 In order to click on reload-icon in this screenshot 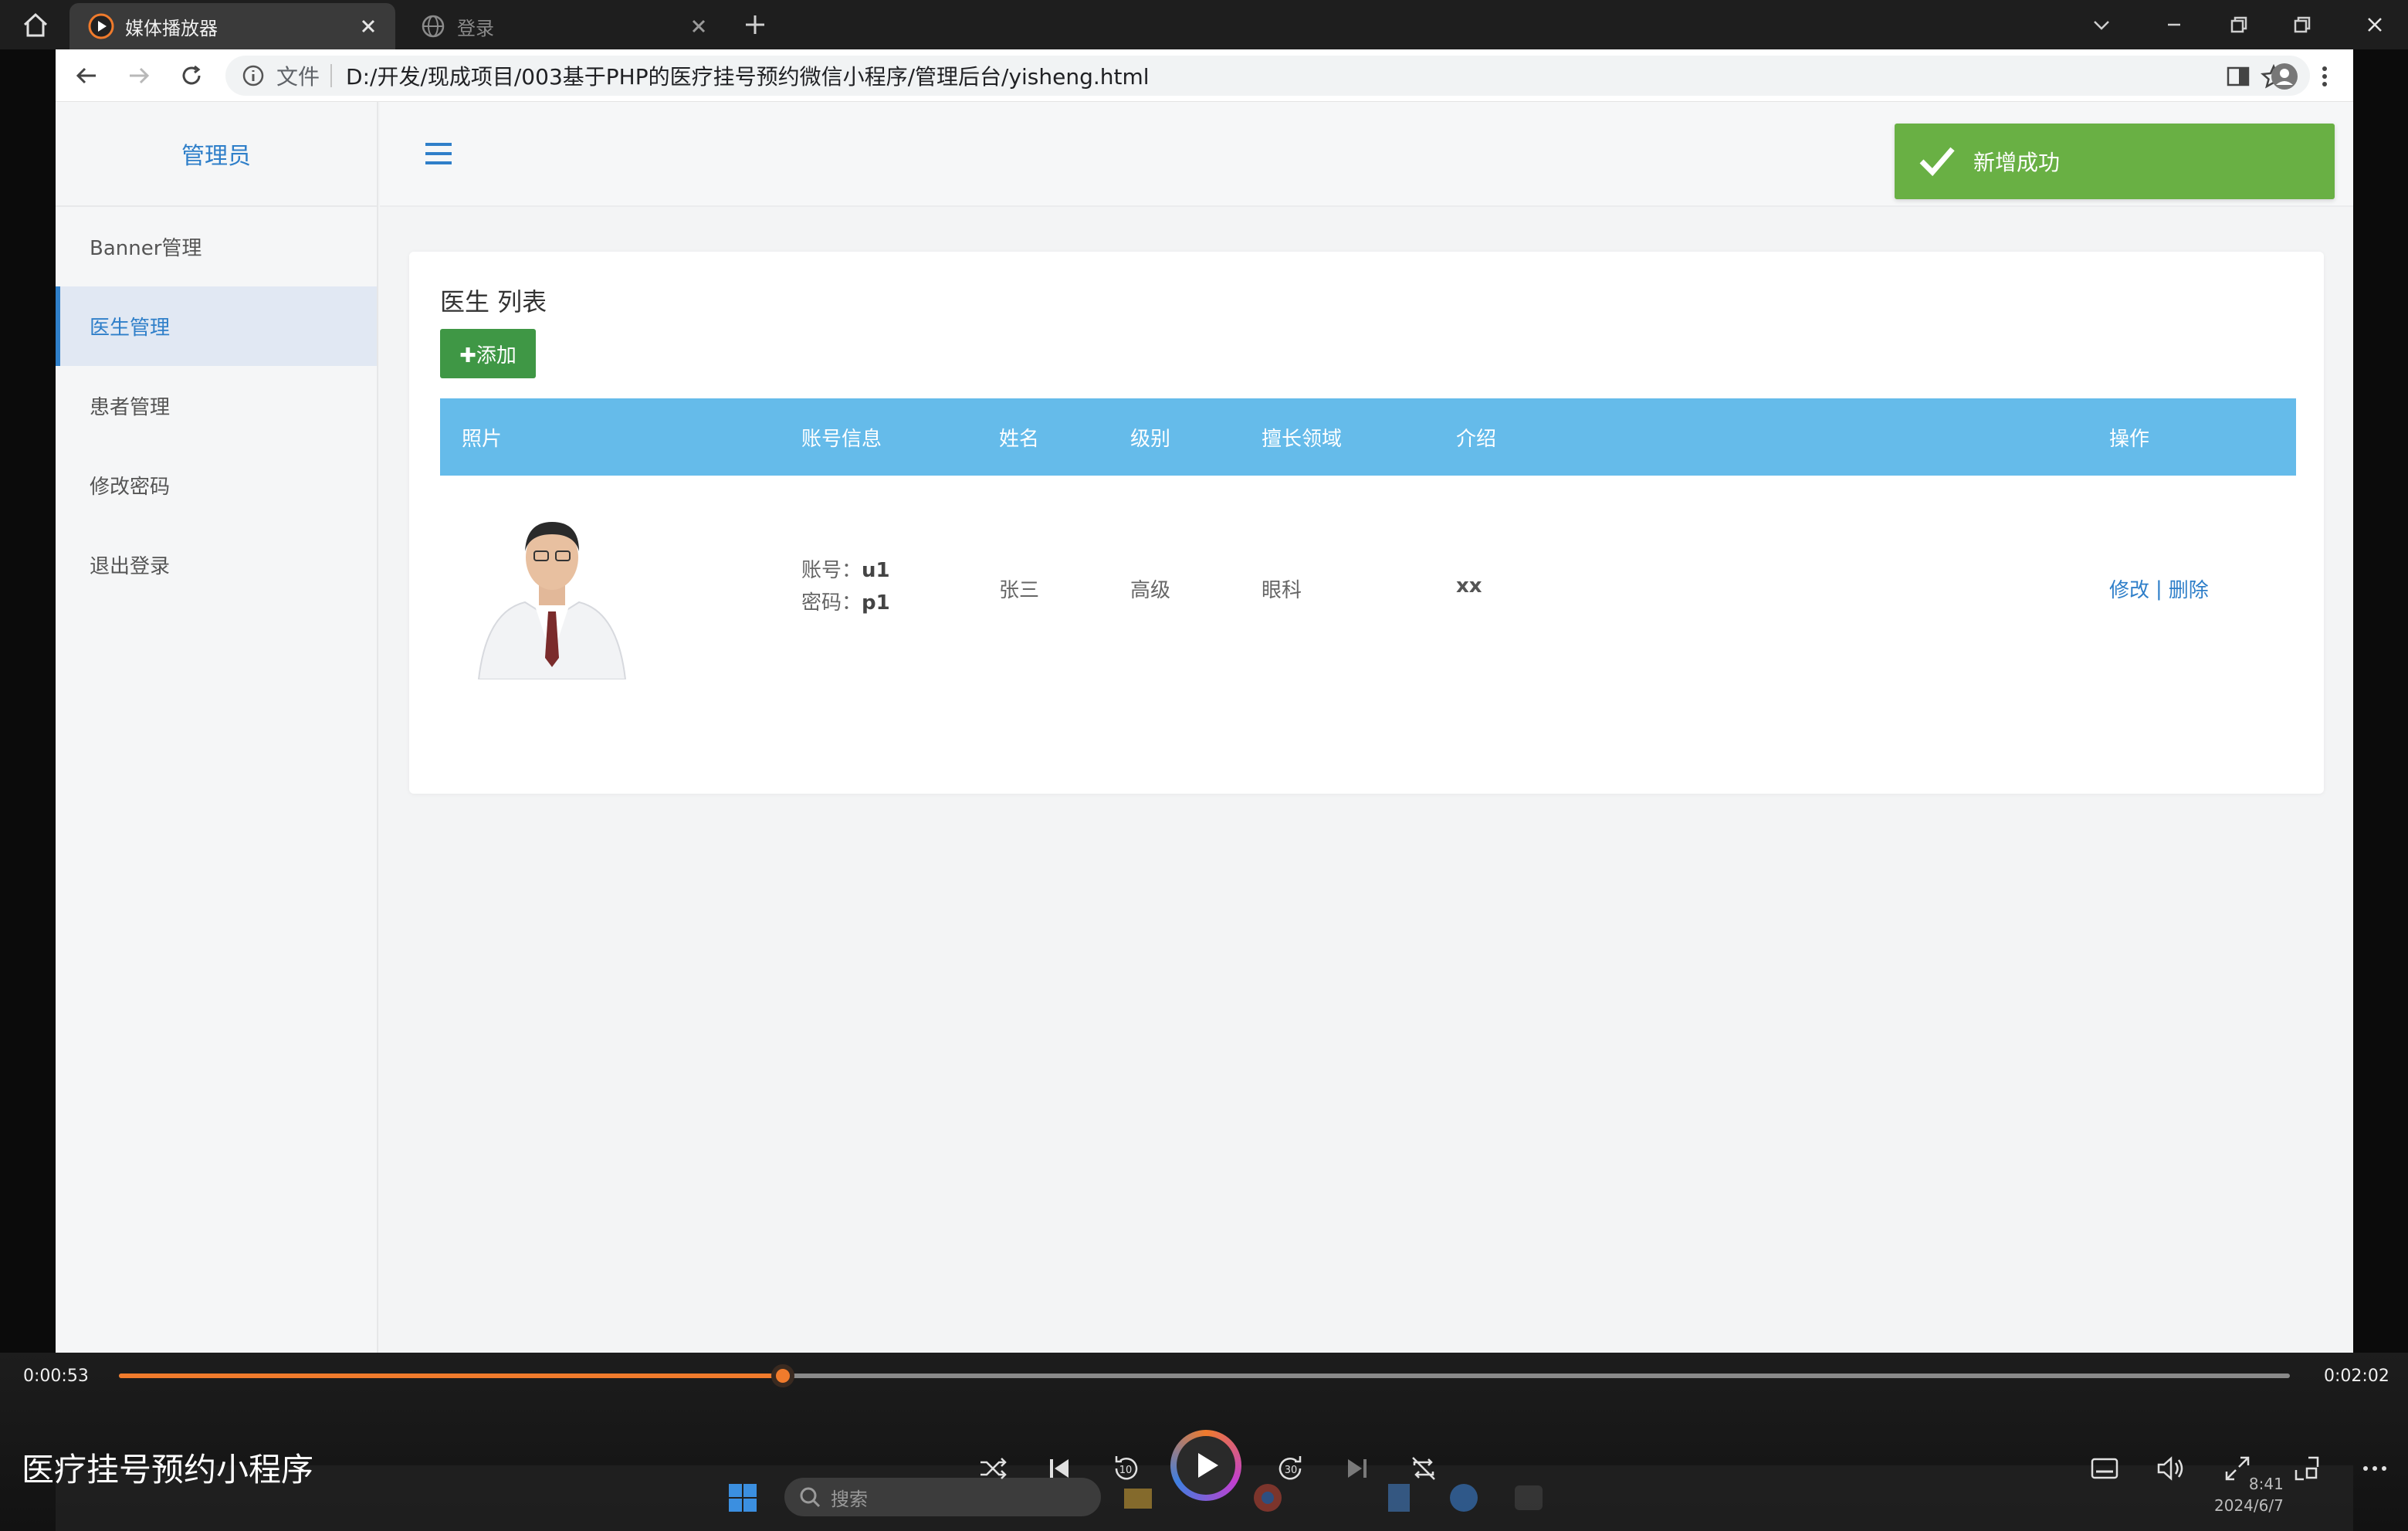, I will do `click(191, 76)`.